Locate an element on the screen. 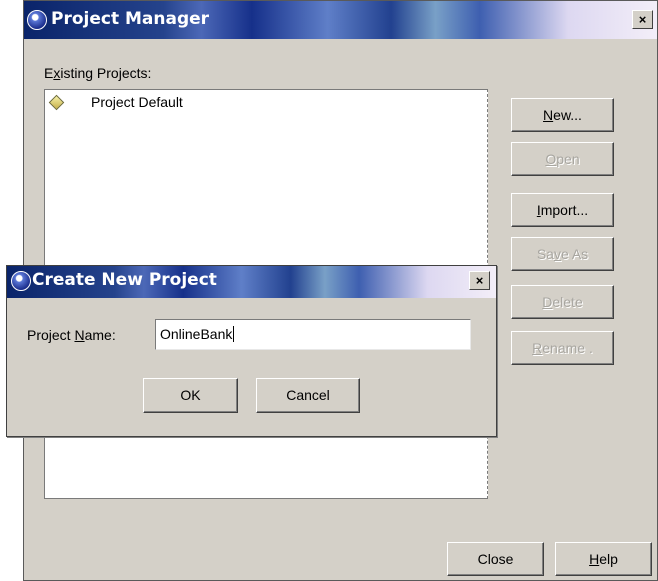 Image resolution: width=658 pixels, height=581 pixels. project-diamond-icon is located at coordinates (56, 102).